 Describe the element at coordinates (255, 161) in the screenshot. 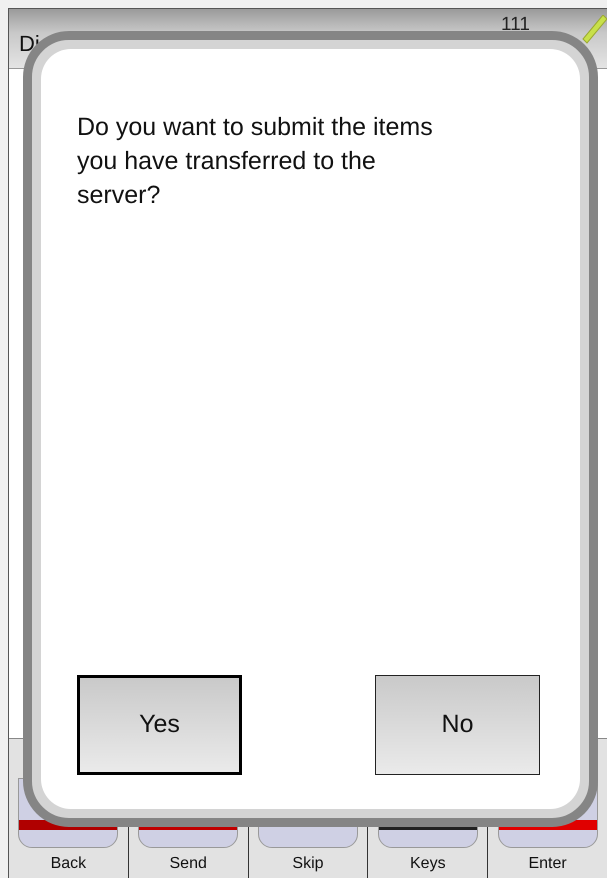

I see `dialog-message: Do you want to submit the items you have transferred to the server?` at that location.